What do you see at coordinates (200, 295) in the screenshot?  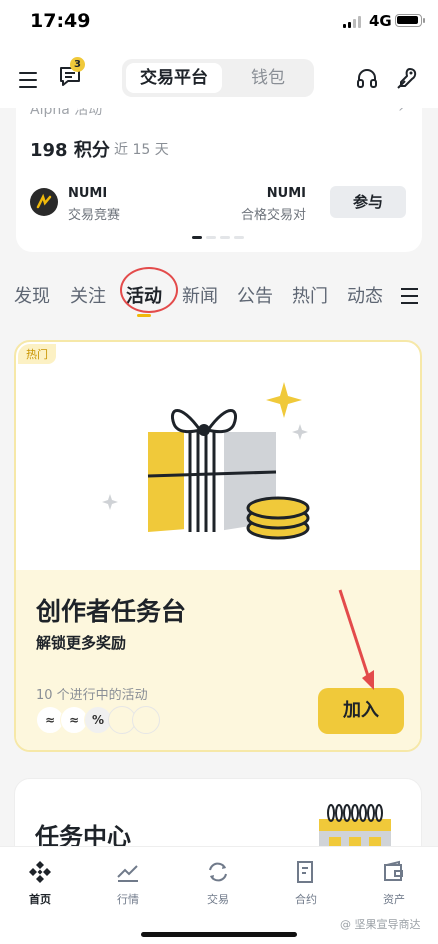 I see `tab-news: 新闻` at bounding box center [200, 295].